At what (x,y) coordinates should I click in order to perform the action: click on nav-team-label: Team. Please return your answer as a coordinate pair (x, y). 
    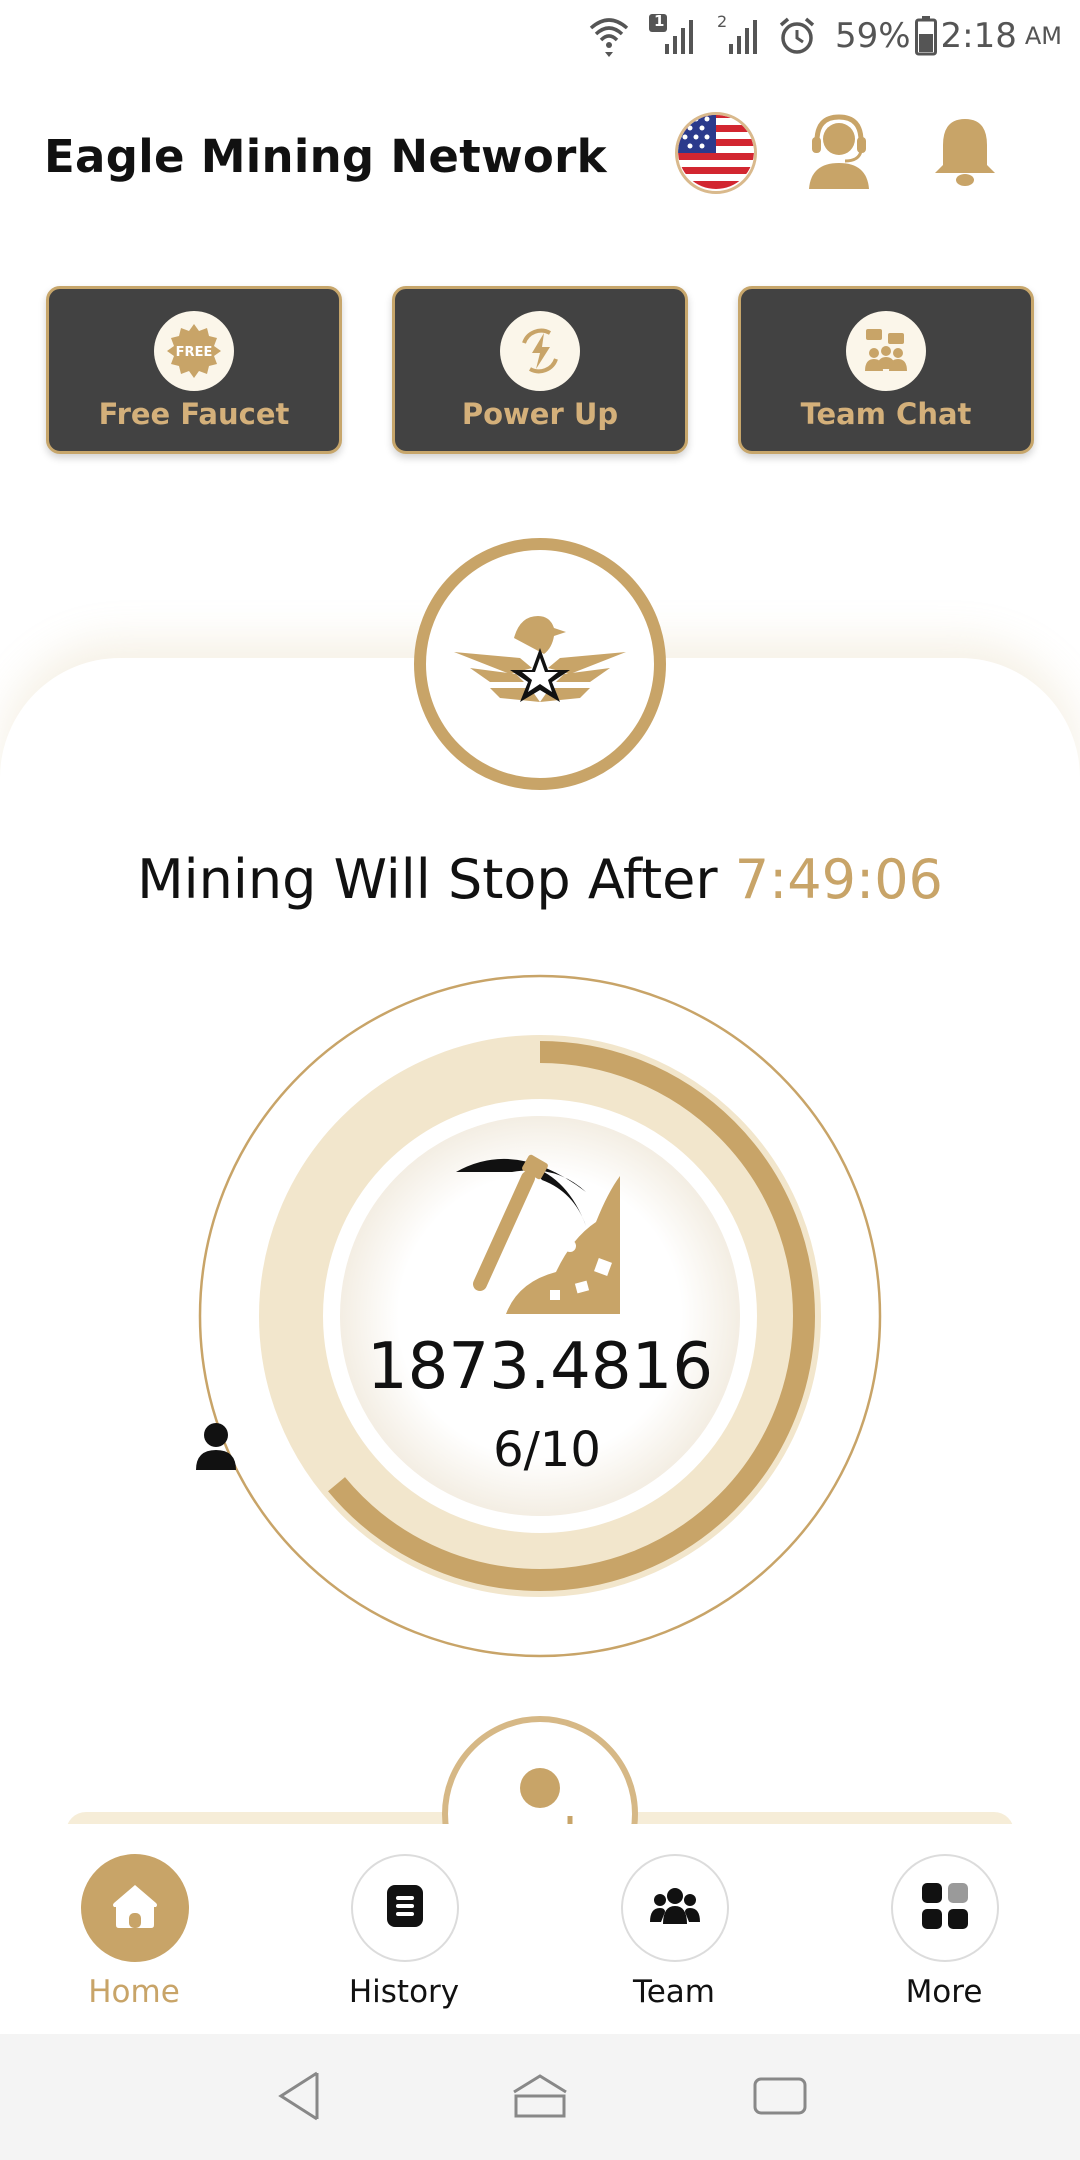
    Looking at the image, I should click on (674, 1992).